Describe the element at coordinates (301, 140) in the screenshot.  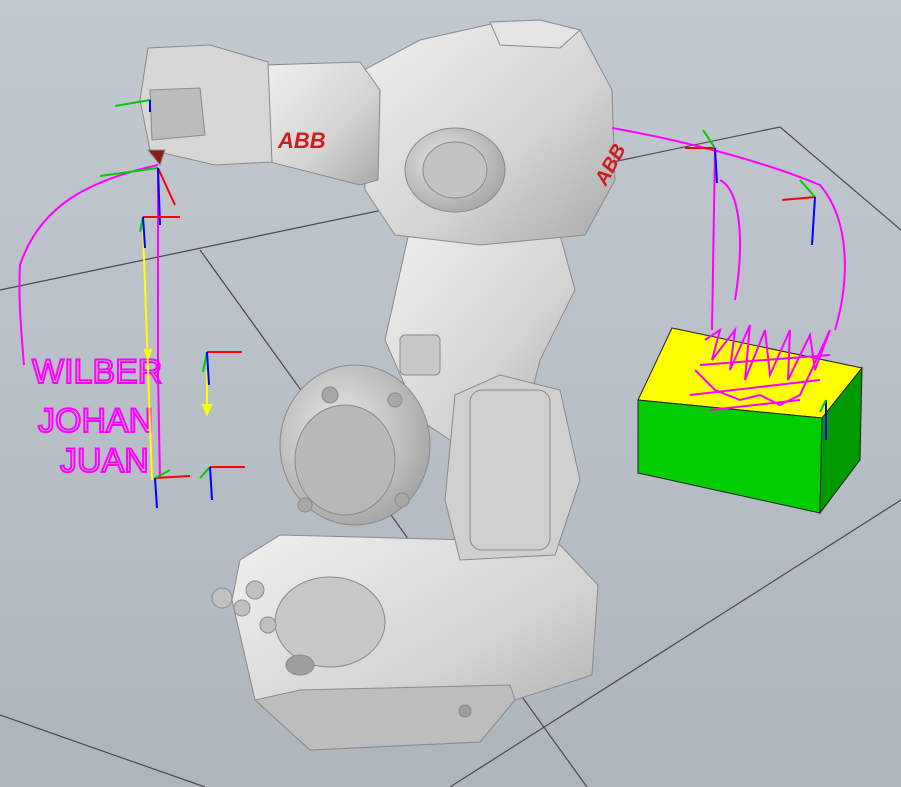
I see `abb-logo-forearm: ABB` at that location.